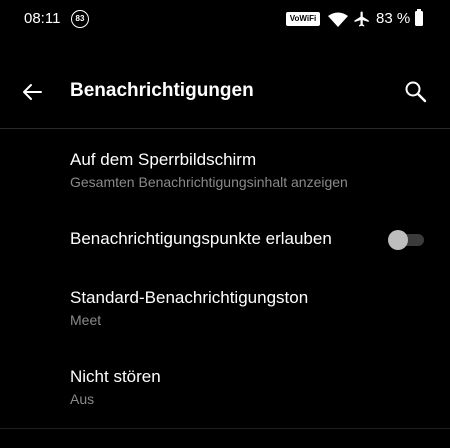  Describe the element at coordinates (398, 240) in the screenshot. I see `toggle-thumb` at that location.